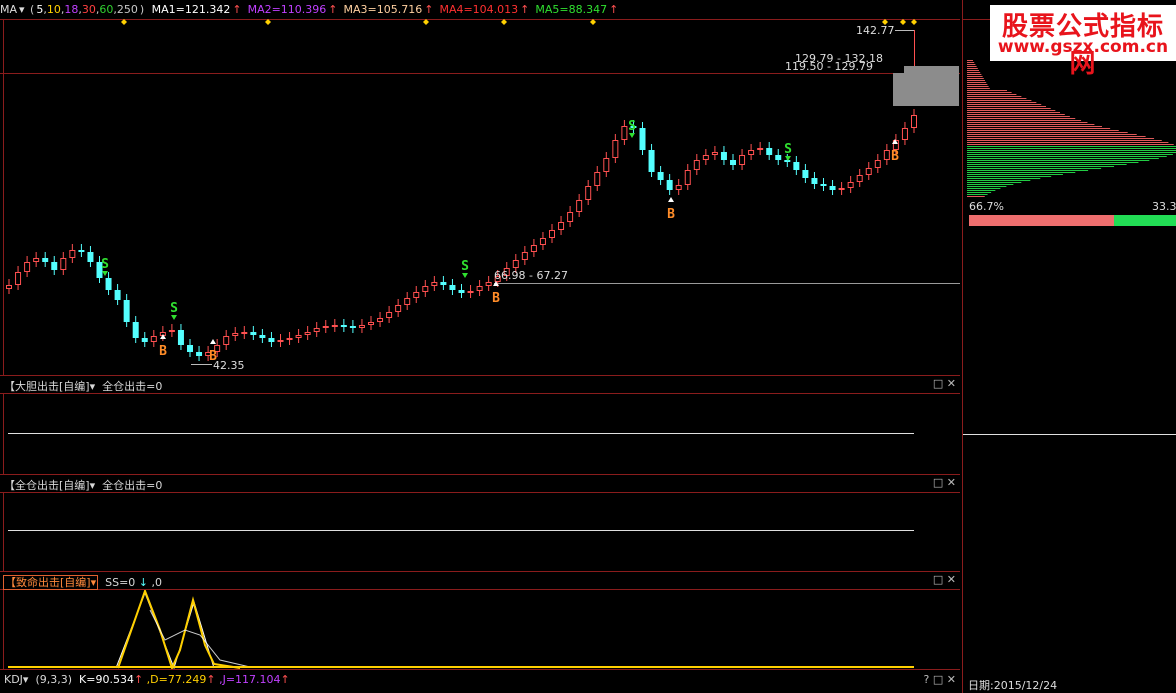 The image size is (1176, 693). What do you see at coordinates (1145, 220) in the screenshot?
I see `loss-bar` at bounding box center [1145, 220].